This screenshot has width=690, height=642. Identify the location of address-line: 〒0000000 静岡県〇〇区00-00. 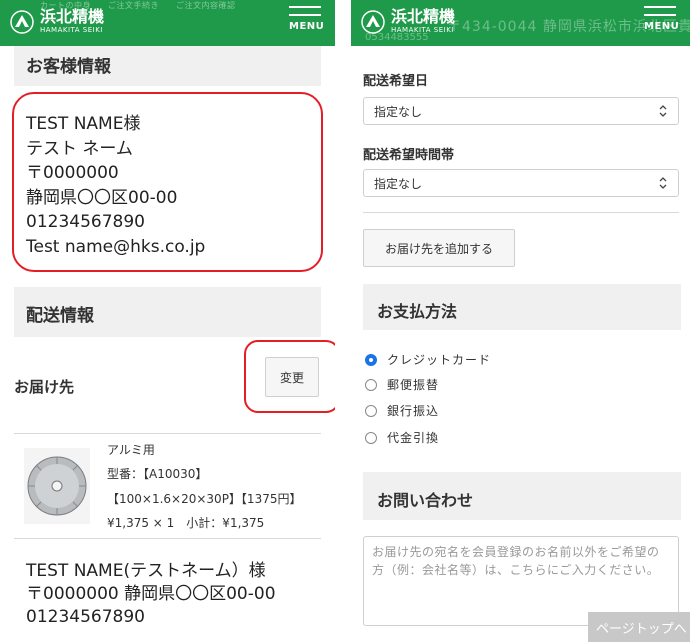
(151, 594).